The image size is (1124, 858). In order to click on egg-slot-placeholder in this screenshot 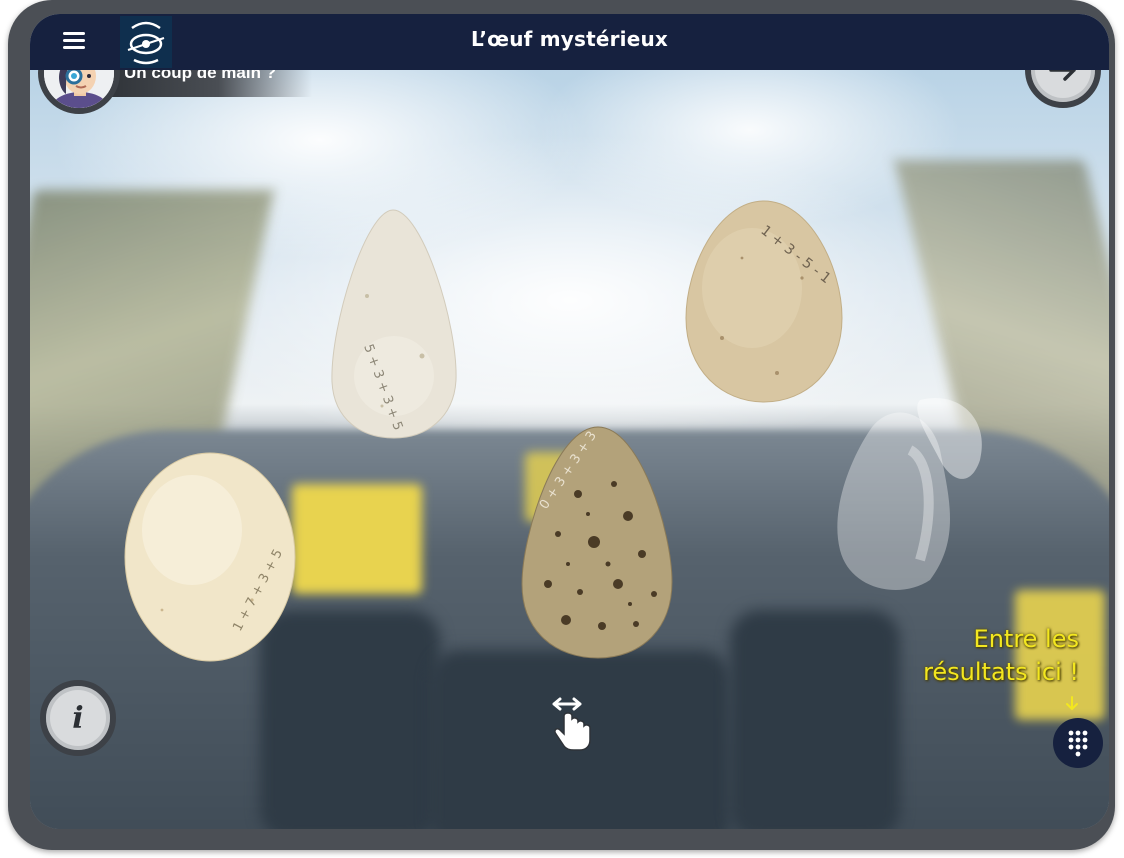, I will do `click(900, 495)`.